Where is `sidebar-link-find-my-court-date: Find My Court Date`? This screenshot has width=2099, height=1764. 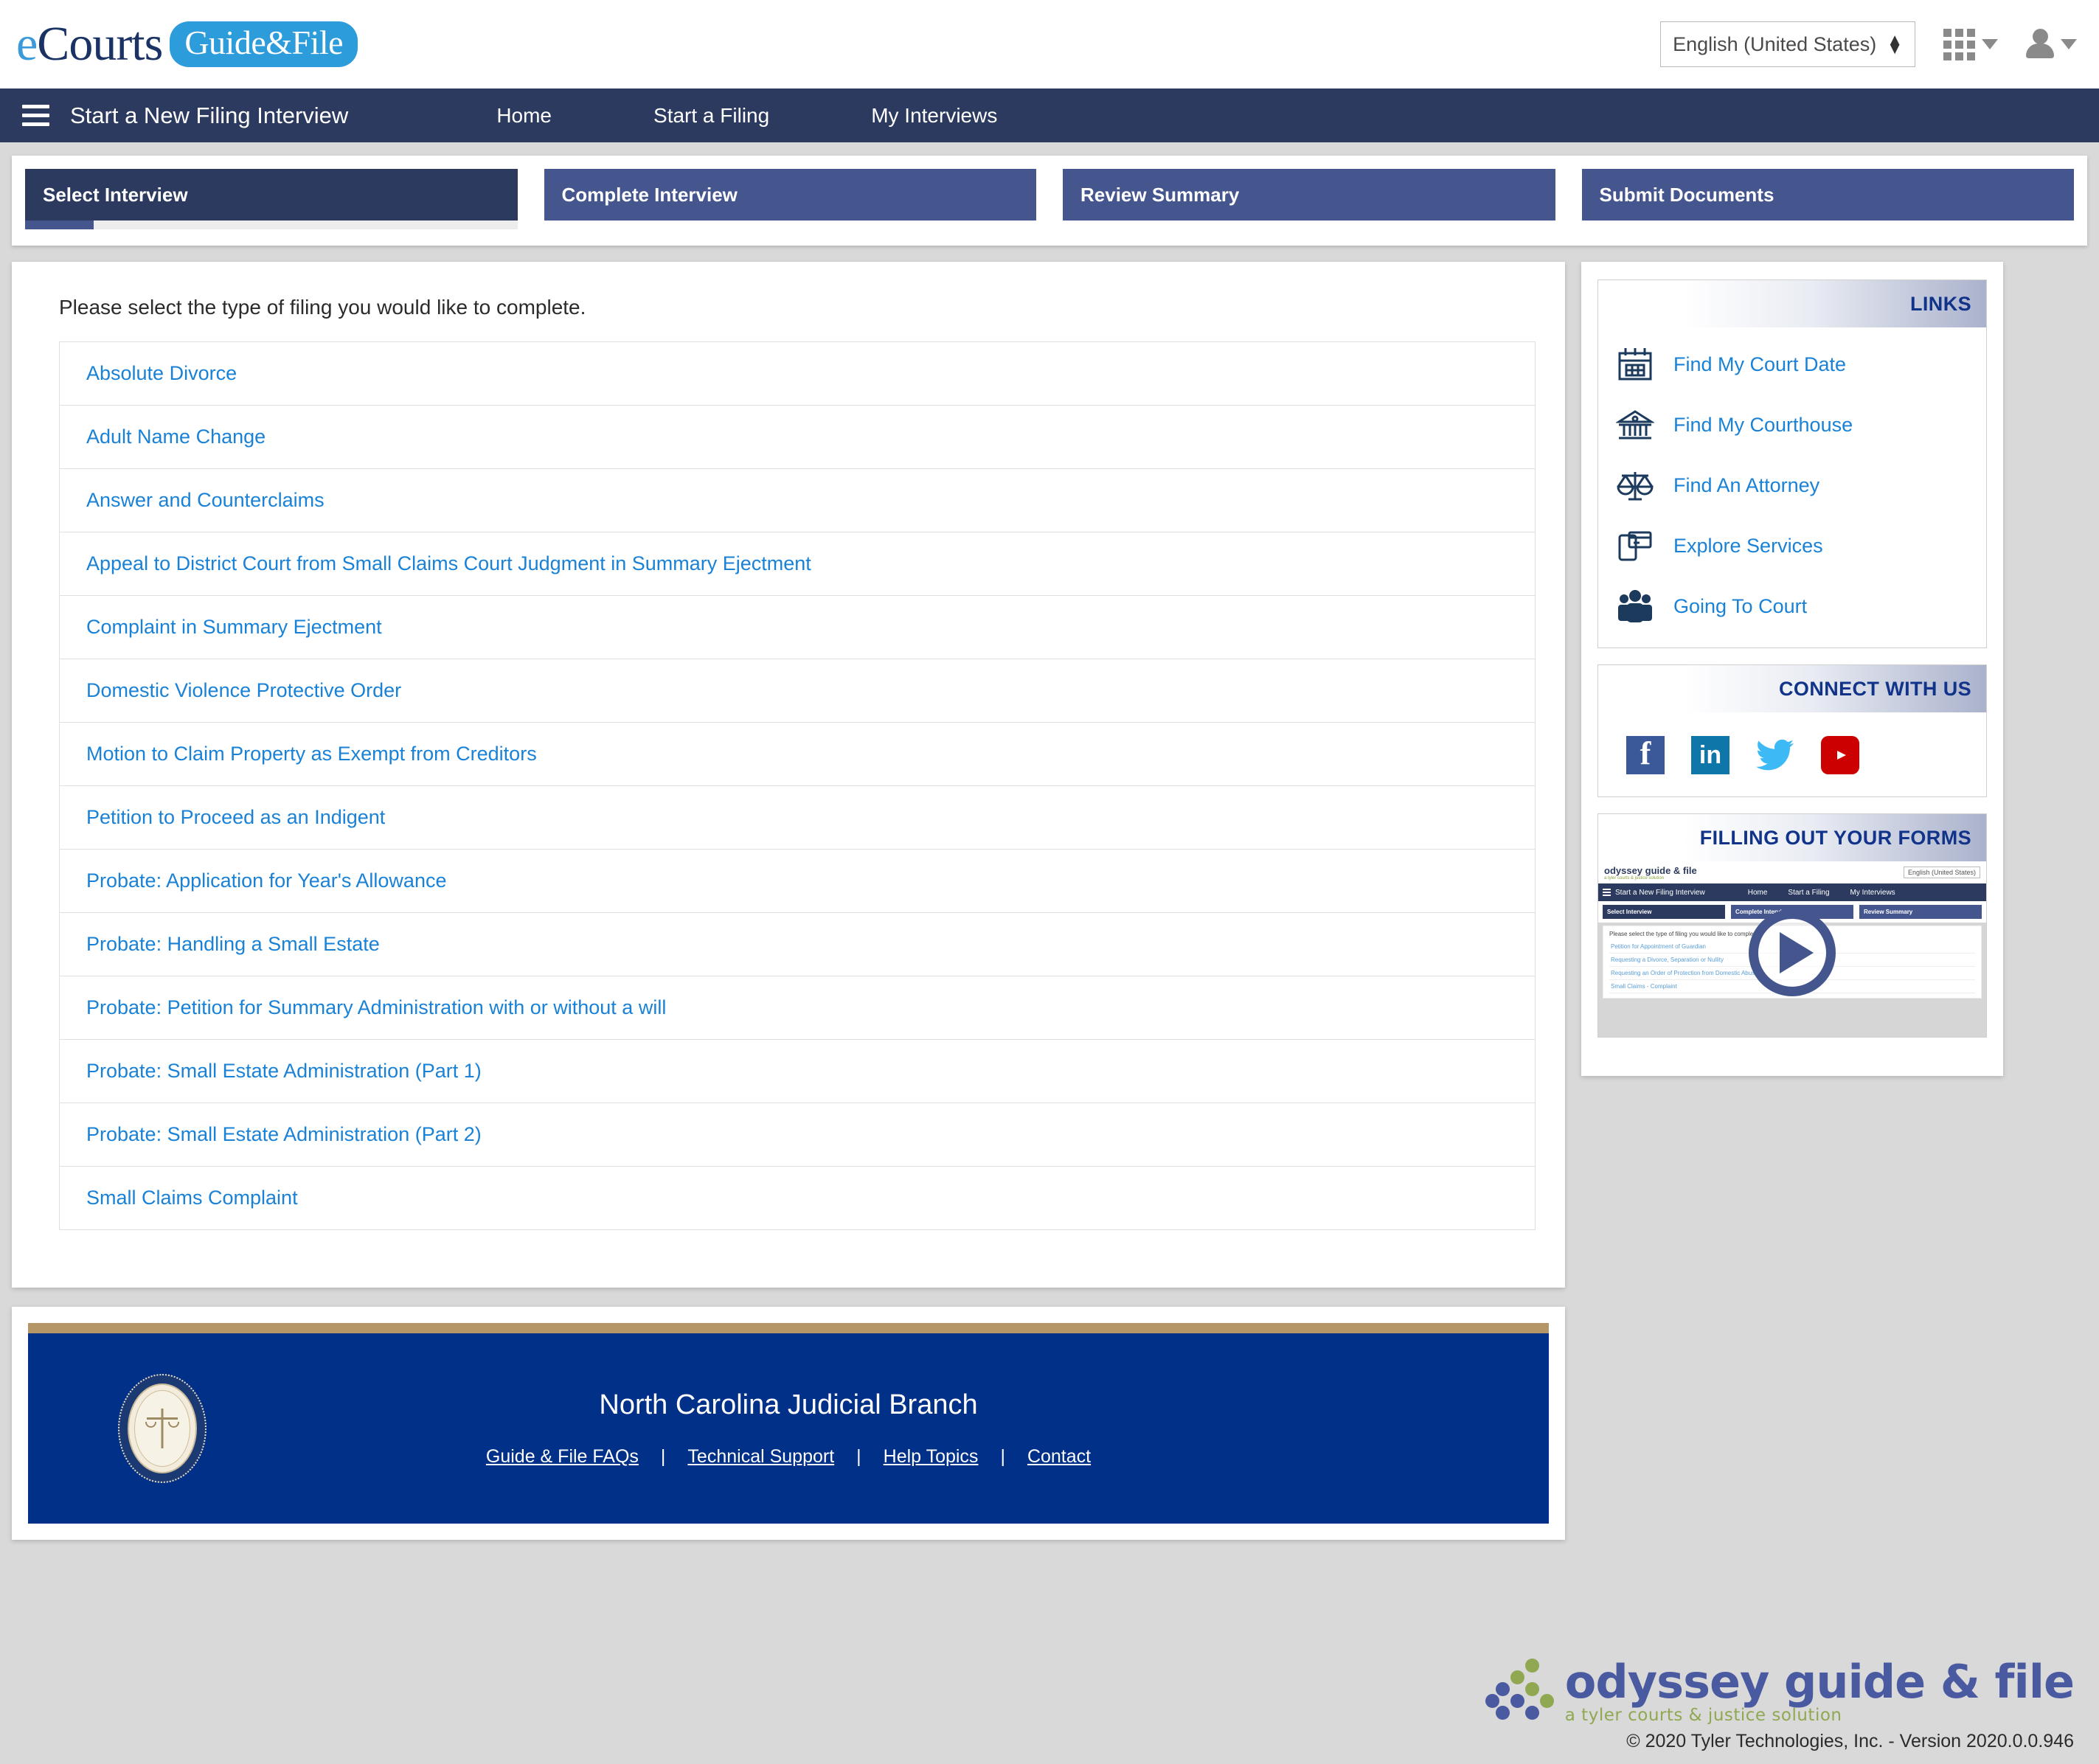 sidebar-link-find-my-court-date: Find My Court Date is located at coordinates (1792, 364).